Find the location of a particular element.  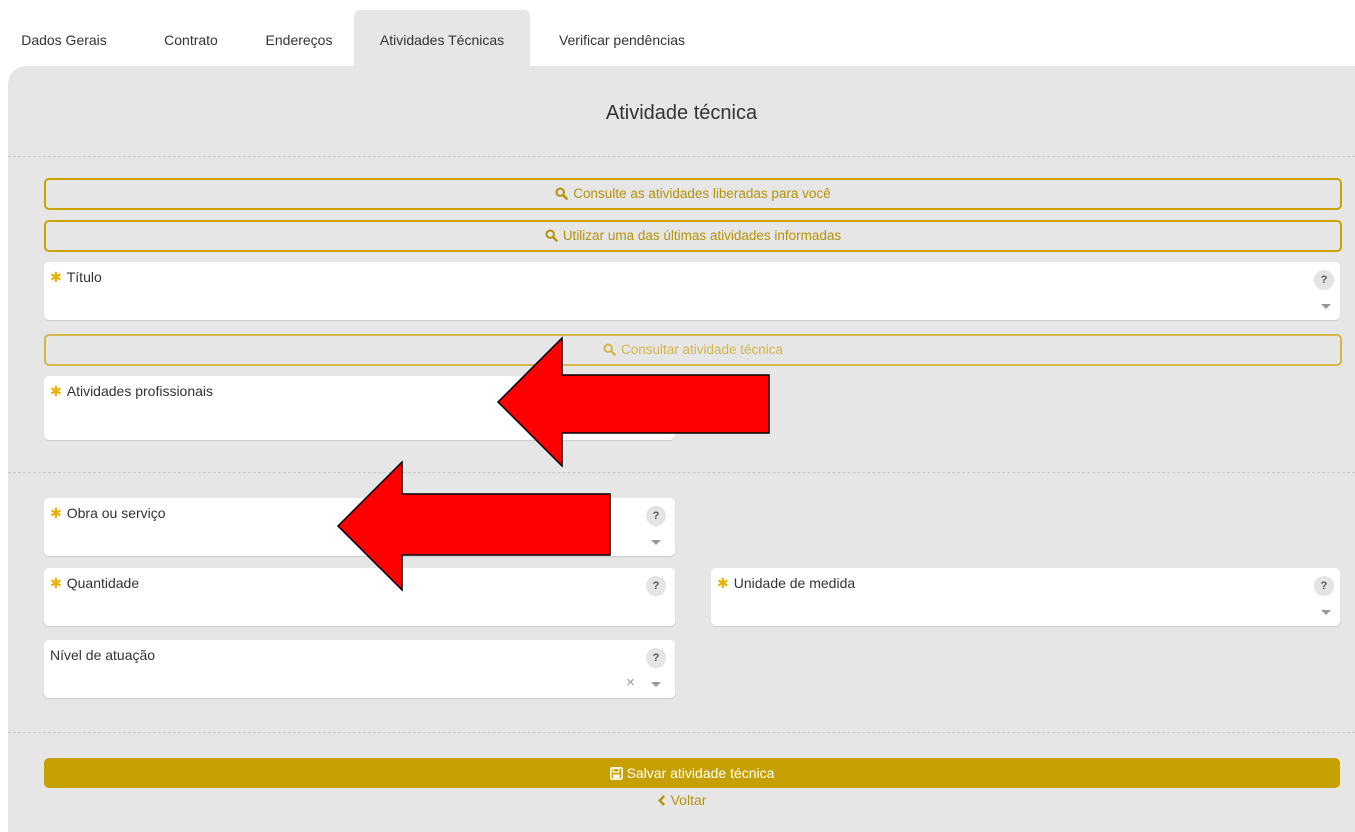

tab-atividades-tecnicas: Atividades Técnicas is located at coordinates (442, 39).